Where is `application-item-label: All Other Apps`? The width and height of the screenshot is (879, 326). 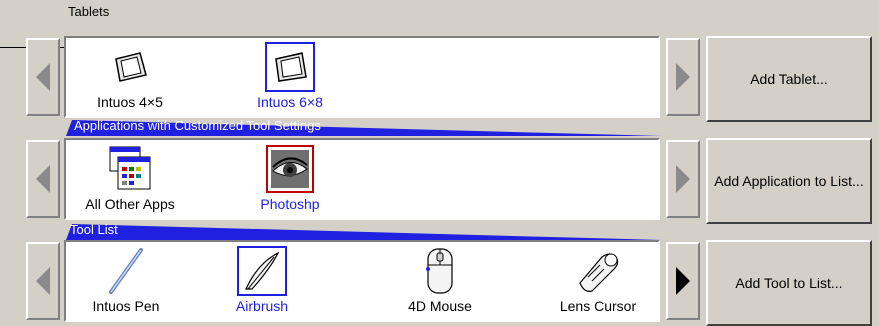
application-item-label: All Other Apps is located at coordinates (130, 204).